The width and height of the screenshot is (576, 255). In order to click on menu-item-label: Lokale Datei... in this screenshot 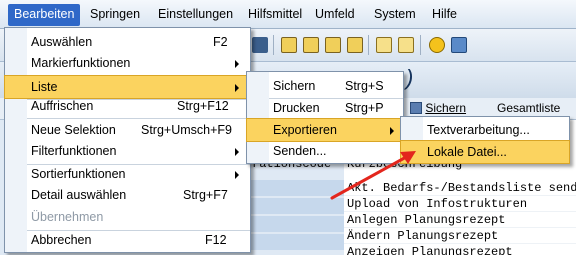, I will do `click(467, 152)`.